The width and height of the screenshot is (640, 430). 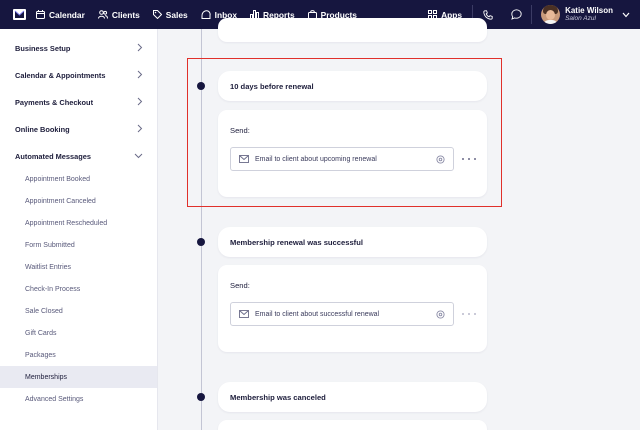 I want to click on nav-clients-label: Clients, so click(x=125, y=14).